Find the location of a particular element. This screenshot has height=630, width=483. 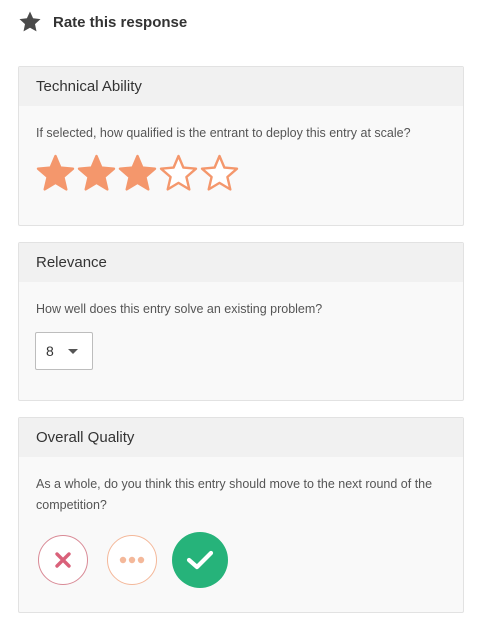

vote-choices is located at coordinates (241, 560).